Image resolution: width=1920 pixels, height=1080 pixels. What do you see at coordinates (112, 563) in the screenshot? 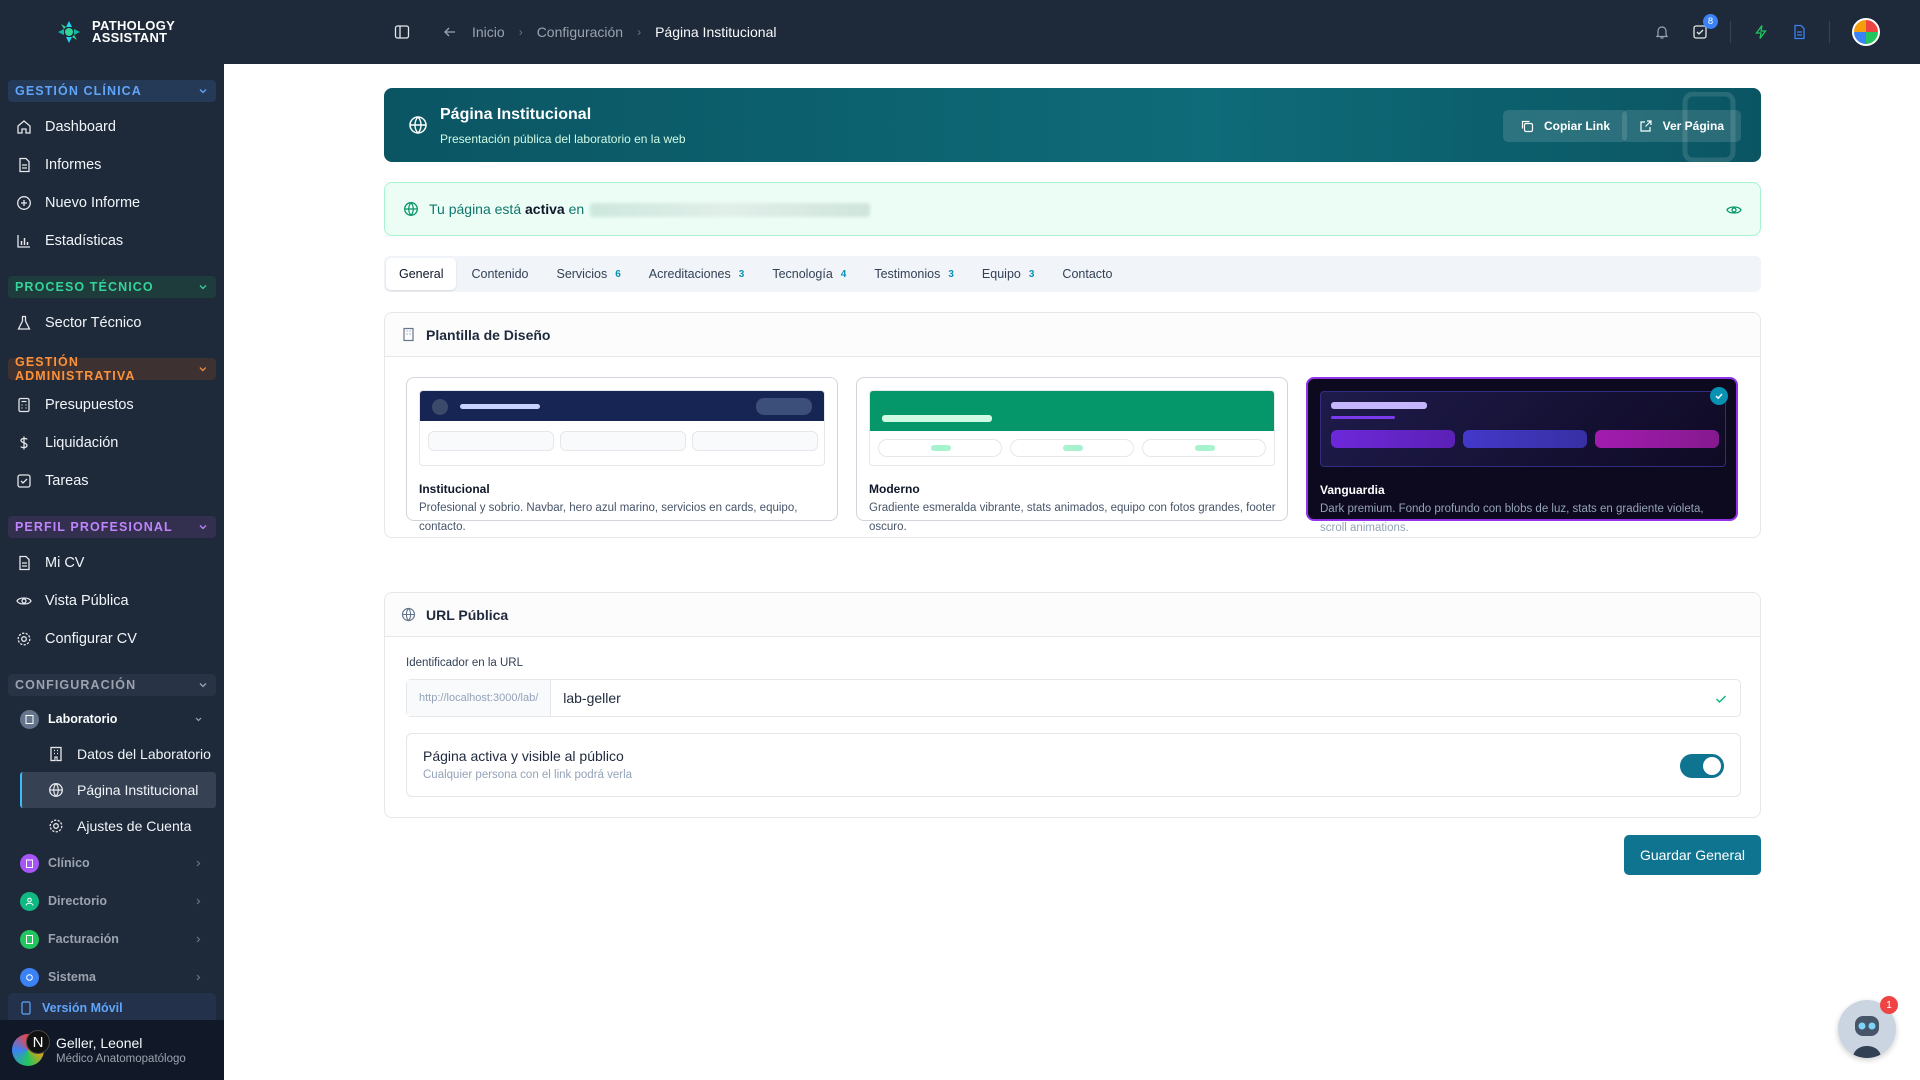
I see `sidebar-item-mi-cv: Mi CV` at bounding box center [112, 563].